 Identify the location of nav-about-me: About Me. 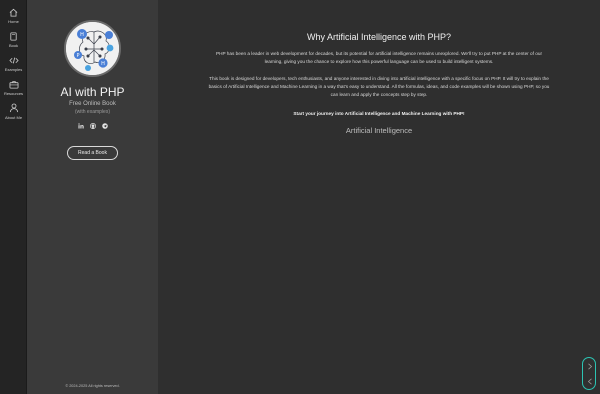
(13, 111).